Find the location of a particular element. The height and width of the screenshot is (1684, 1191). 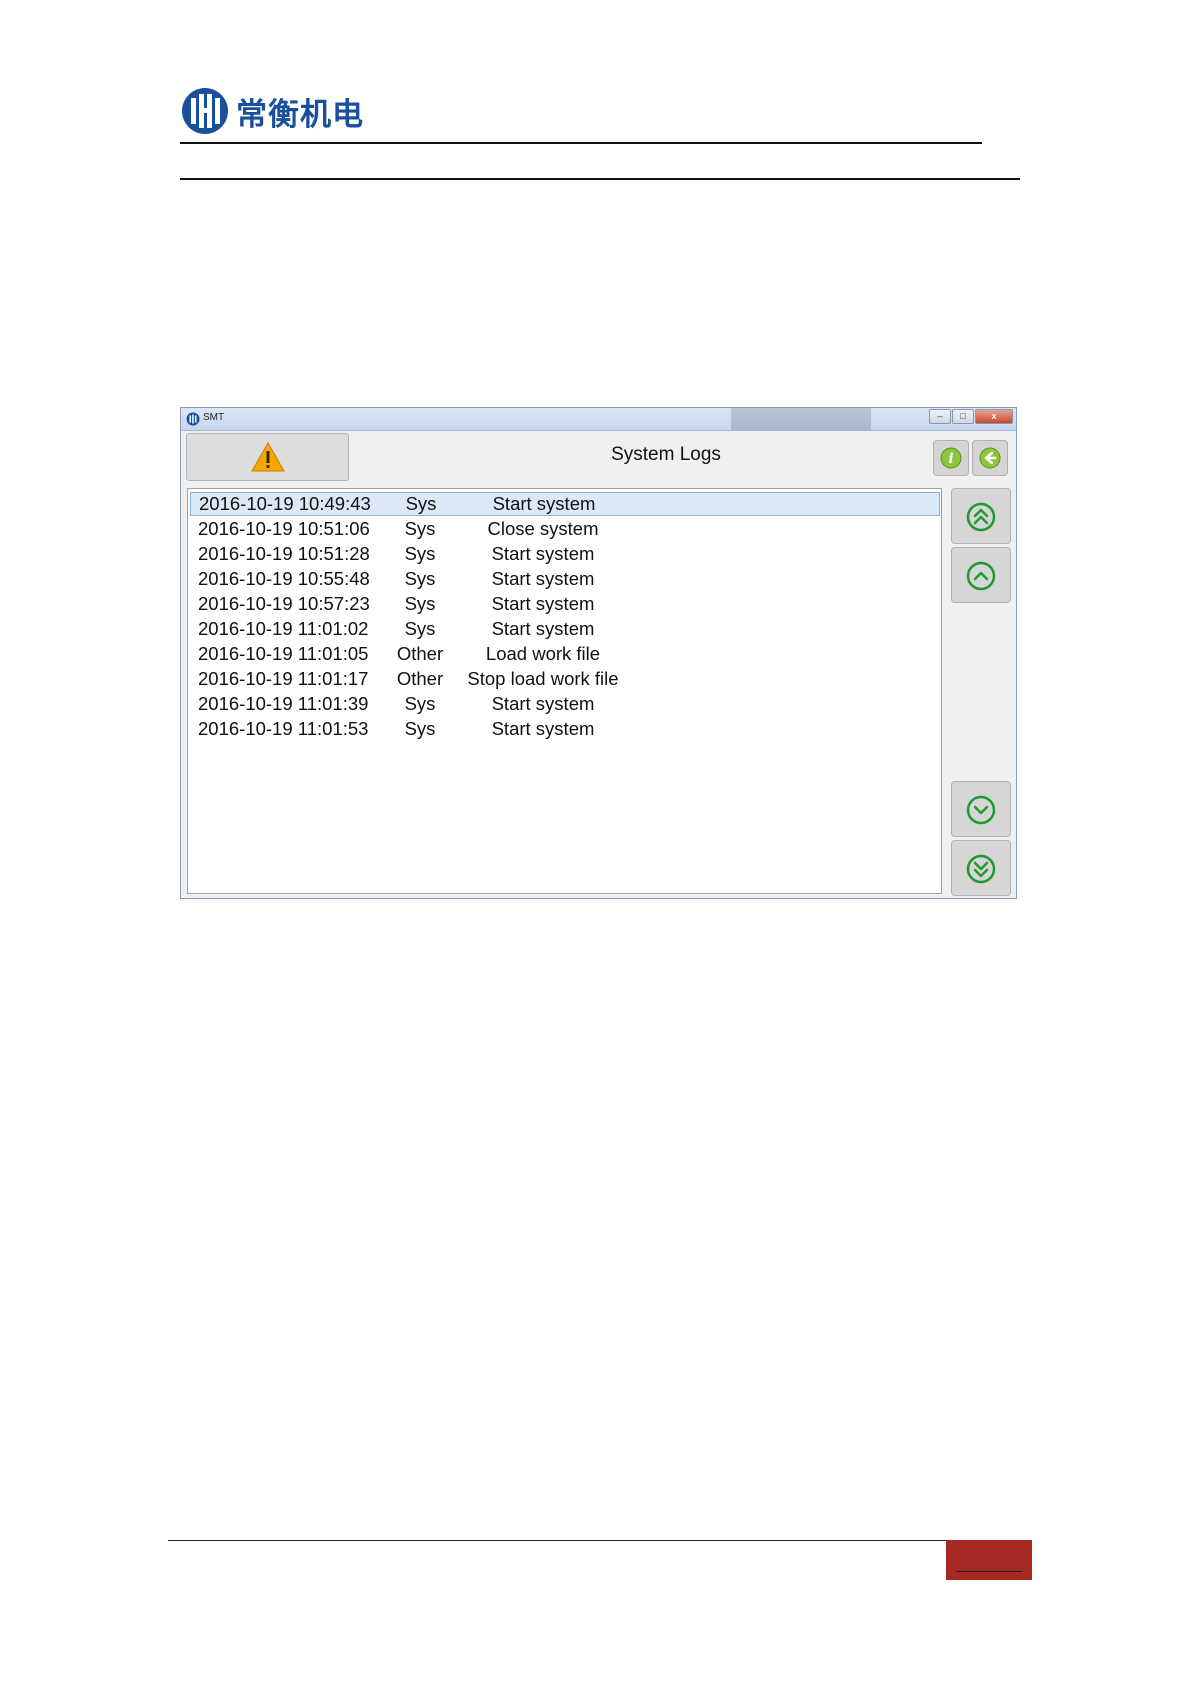

log-time: 2016-10-19 10:49:43 is located at coordinates (285, 503).